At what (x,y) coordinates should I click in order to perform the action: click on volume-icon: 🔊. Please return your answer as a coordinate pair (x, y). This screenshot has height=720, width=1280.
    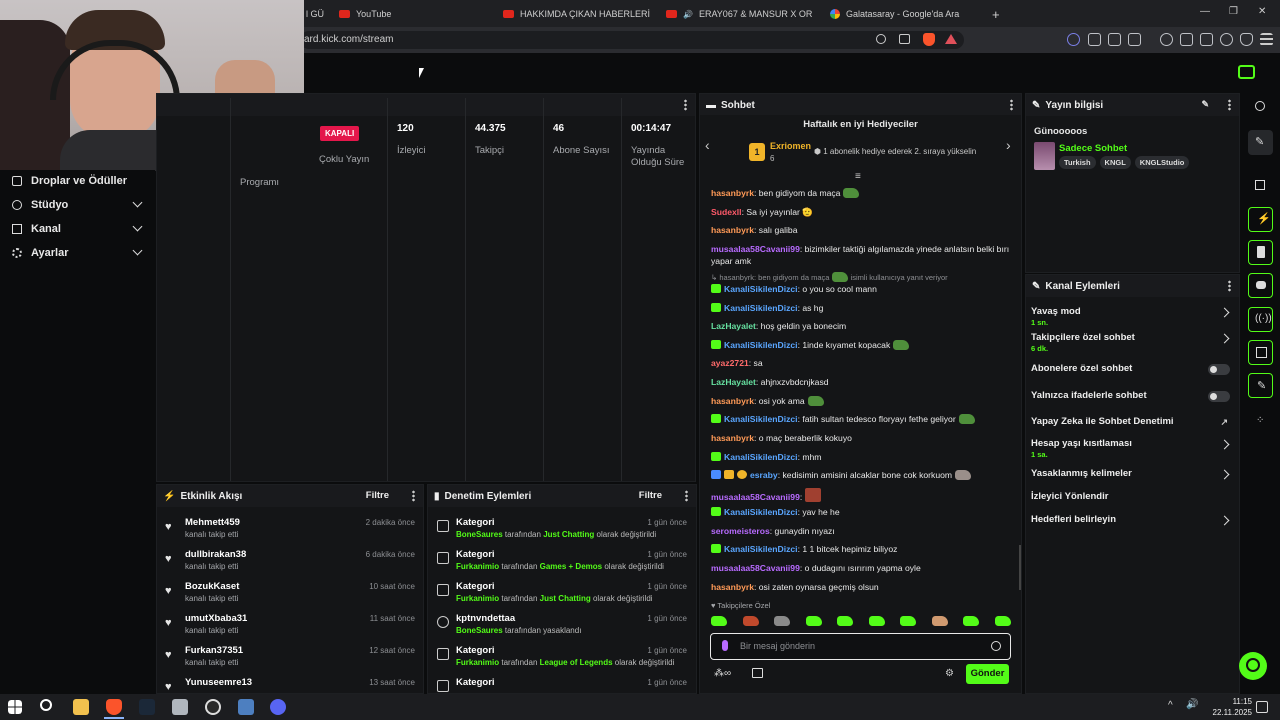
    Looking at the image, I should click on (1192, 704).